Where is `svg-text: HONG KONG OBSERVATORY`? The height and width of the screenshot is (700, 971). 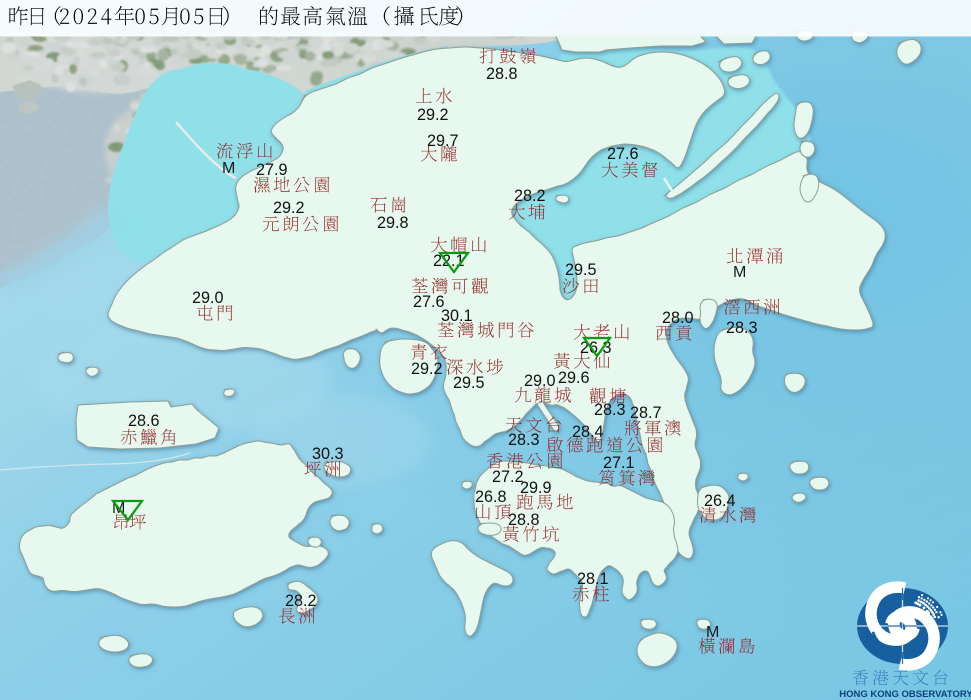 svg-text: HONG KONG OBSERVATORY is located at coordinates (905, 694).